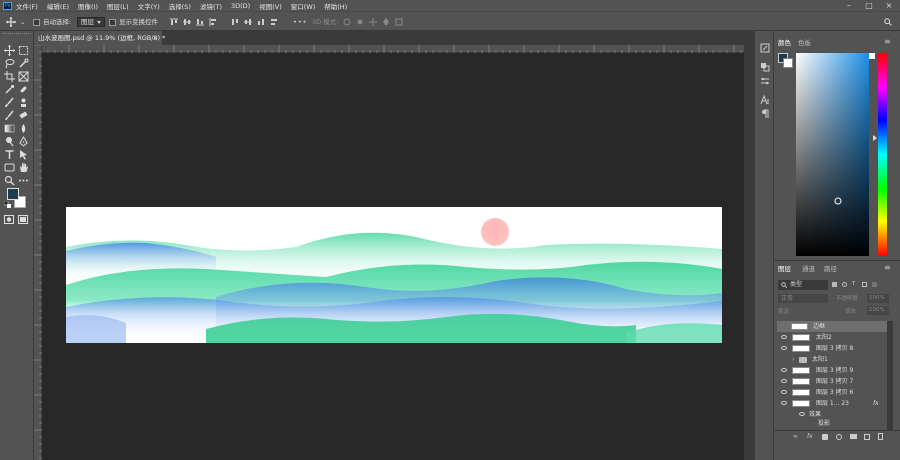 The width and height of the screenshot is (900, 460). What do you see at coordinates (23, 89) in the screenshot?
I see `healing-brush-tool-icon` at bounding box center [23, 89].